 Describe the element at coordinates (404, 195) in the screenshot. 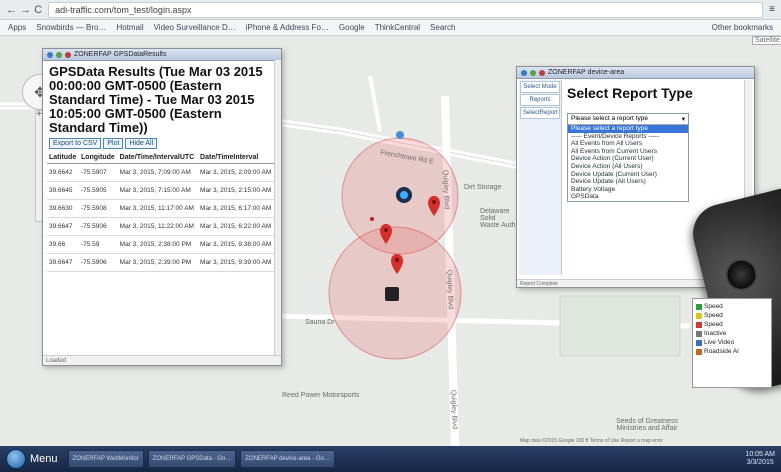

I see `current-location-marker` at that location.